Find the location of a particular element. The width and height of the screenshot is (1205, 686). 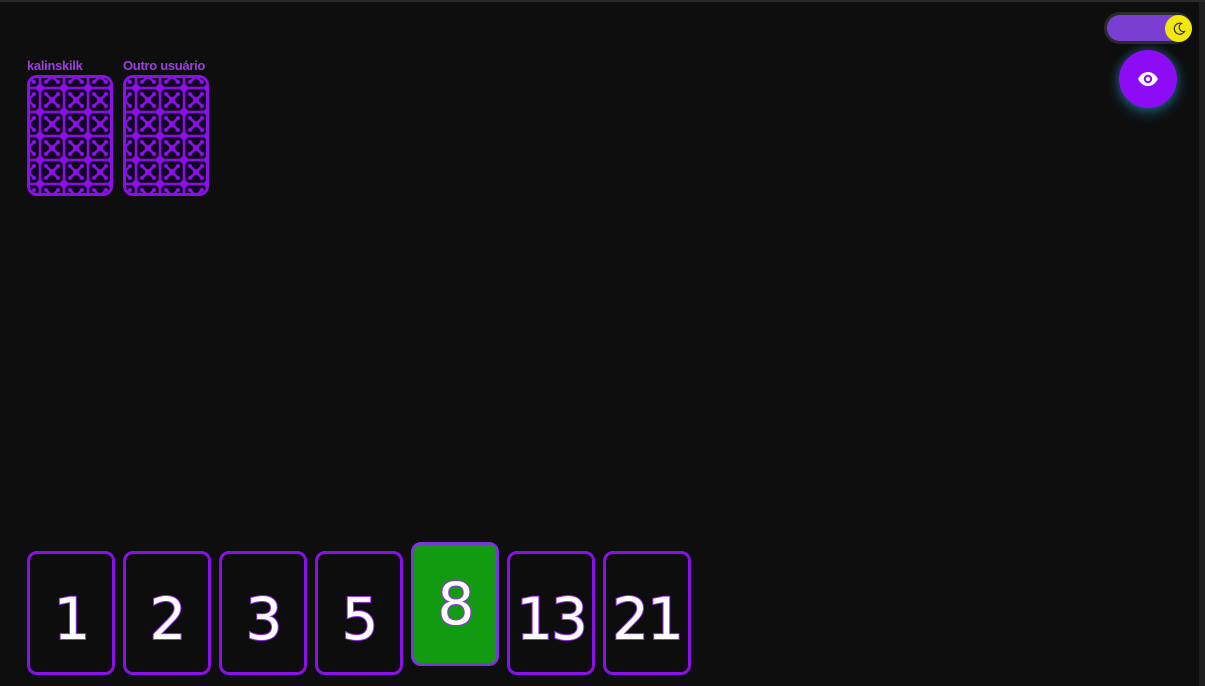

vote-card-8: 8 is located at coordinates (455, 604).